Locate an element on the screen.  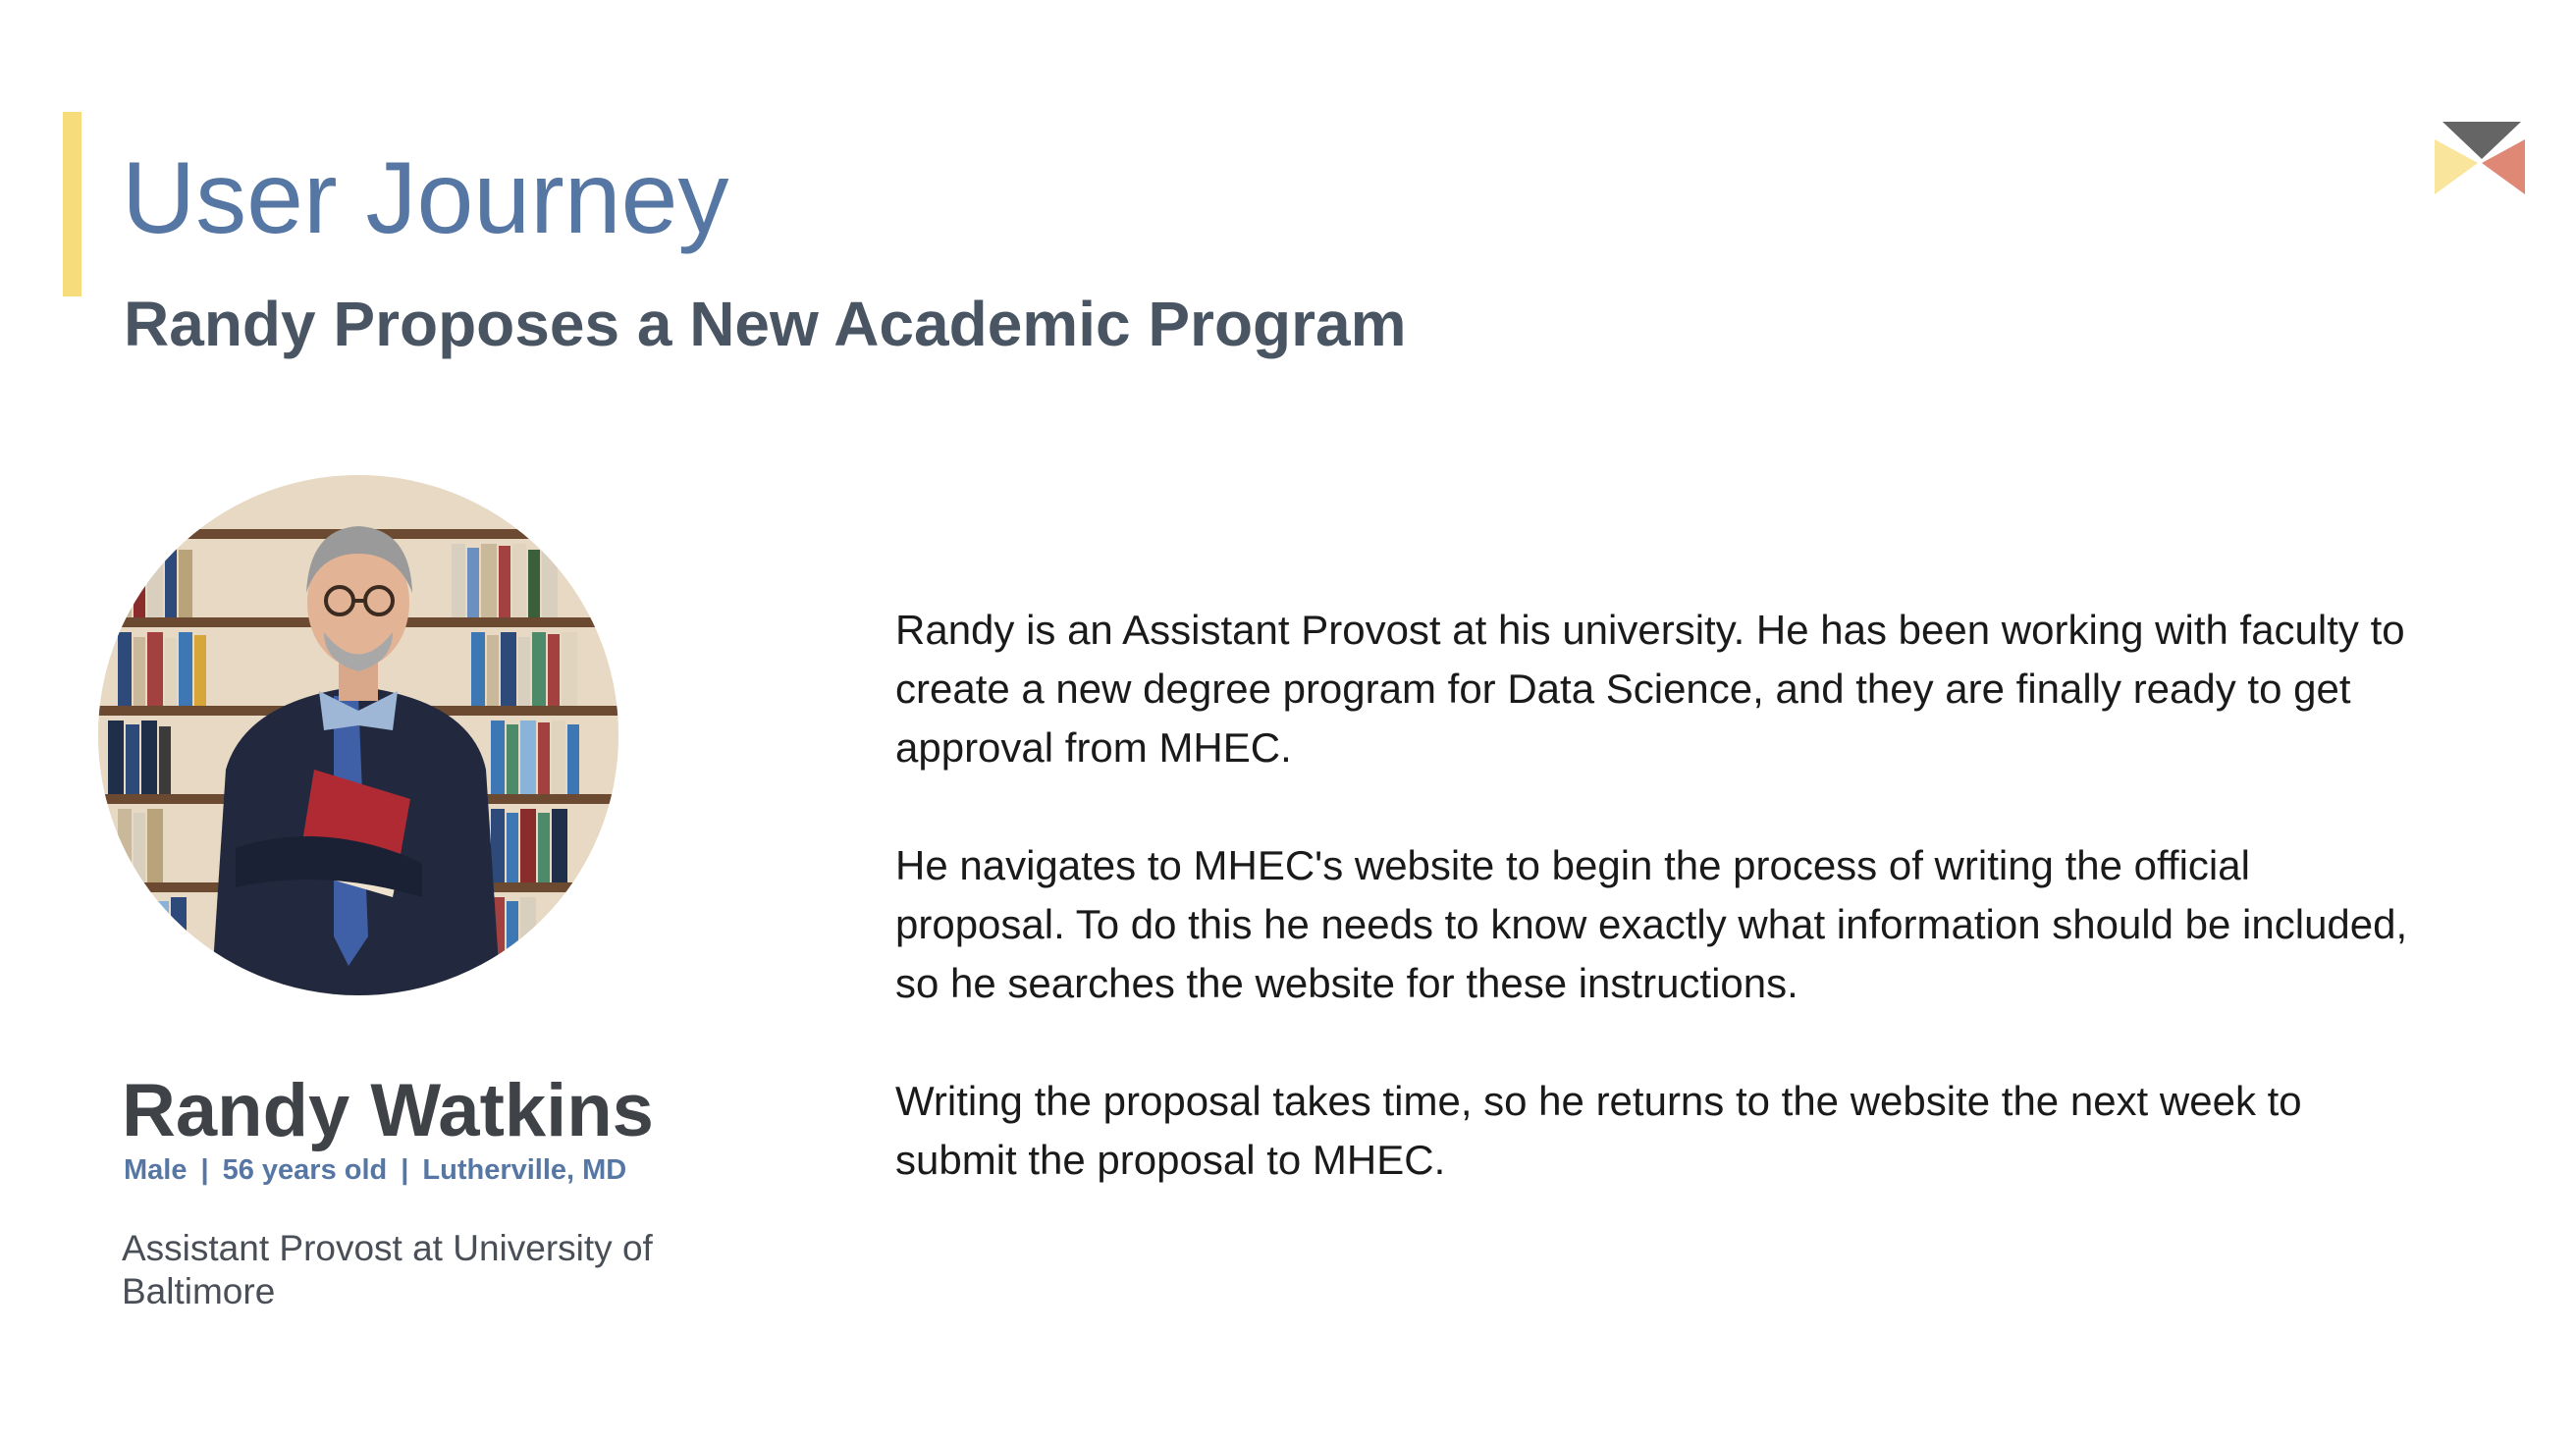
page-title: User Journey is located at coordinates (425, 198).